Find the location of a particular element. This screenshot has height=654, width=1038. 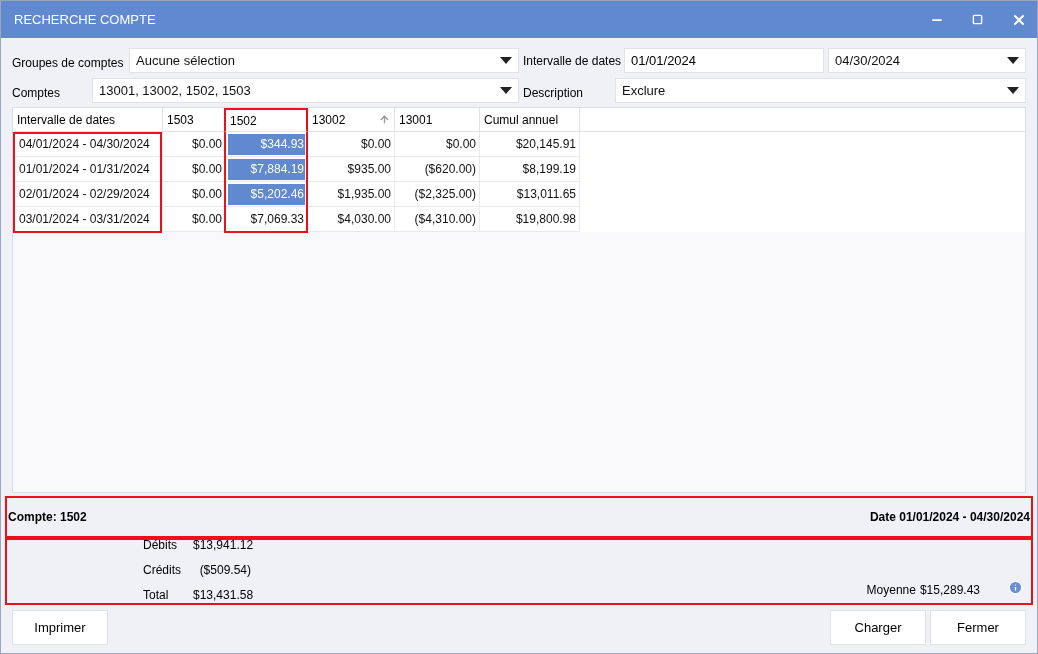

maximize-icon is located at coordinates (977, 19).